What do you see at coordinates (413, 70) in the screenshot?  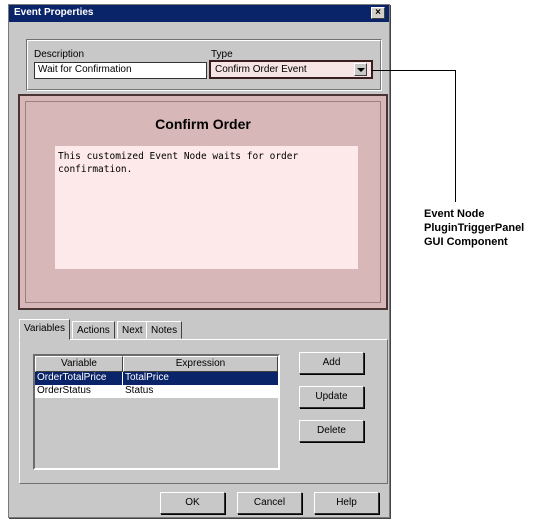 I see `callout-line-horizontal` at bounding box center [413, 70].